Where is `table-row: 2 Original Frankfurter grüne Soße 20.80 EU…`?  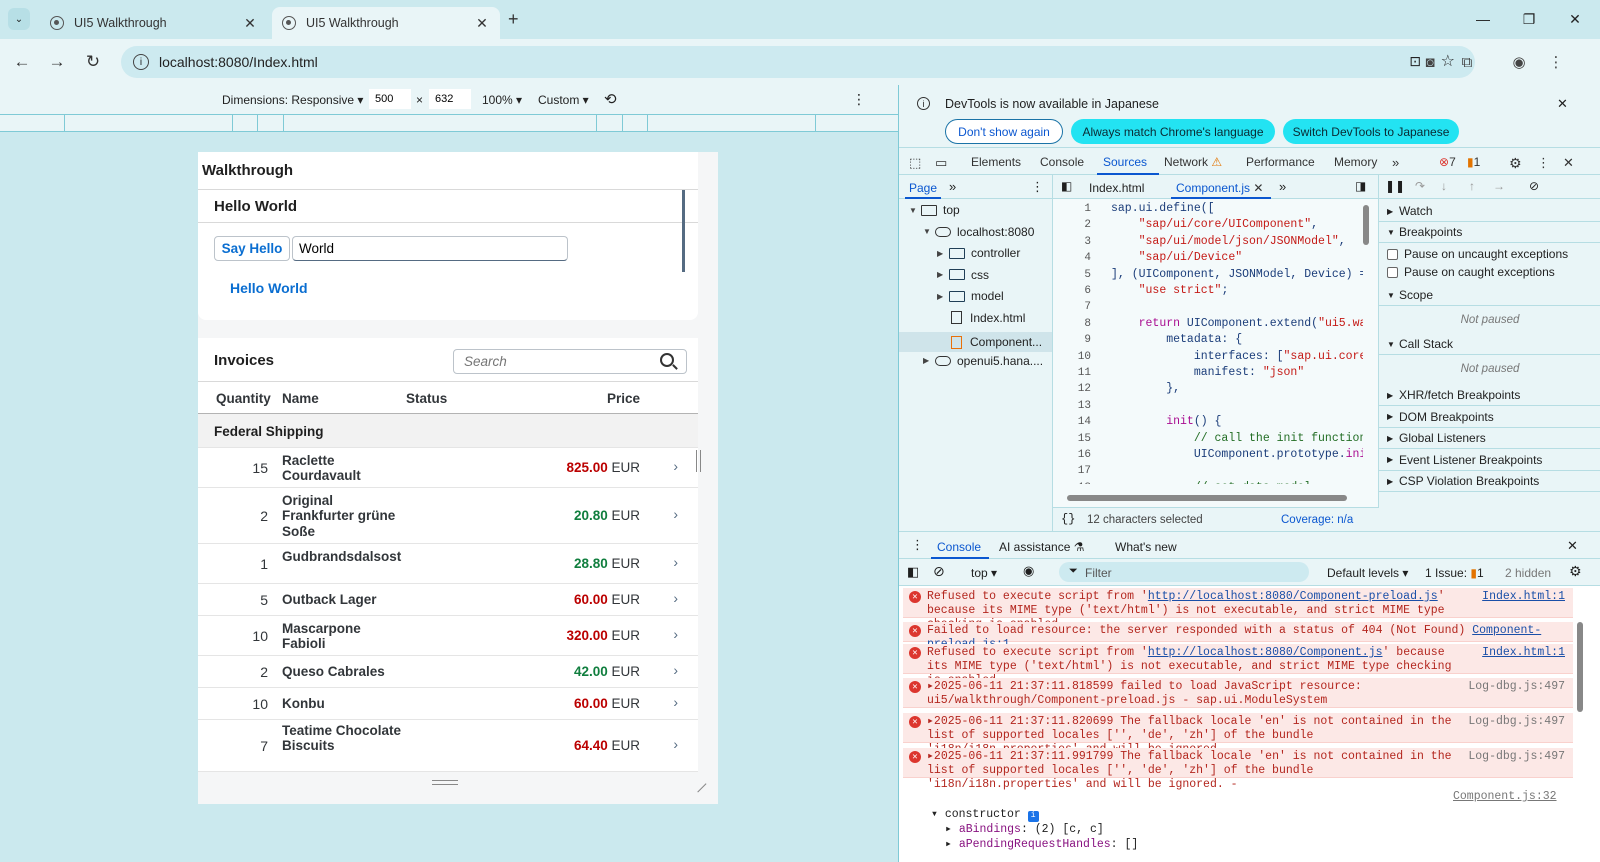
table-row: 2 Original Frankfurter grüne Soße 20.80 EU… is located at coordinates (448, 516).